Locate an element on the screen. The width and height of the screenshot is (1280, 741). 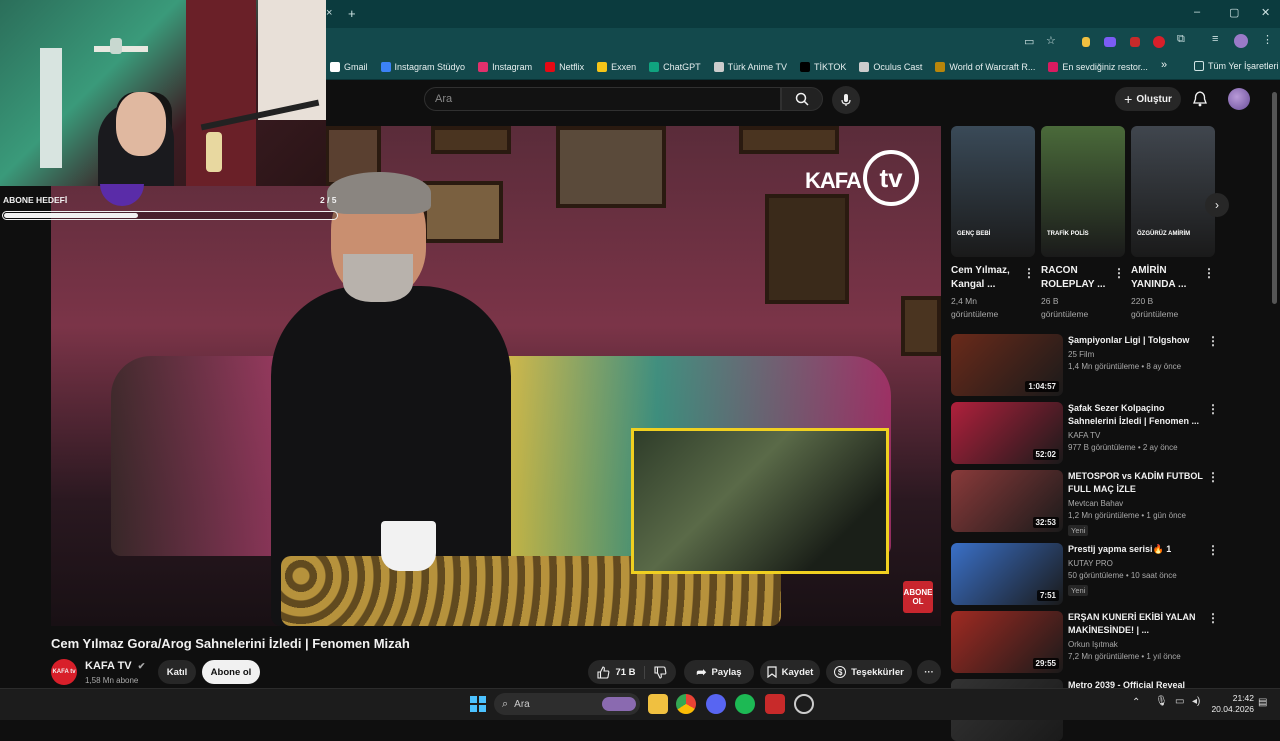
mic-tray-icon: 🎙 is located at coordinates (1161, 701).